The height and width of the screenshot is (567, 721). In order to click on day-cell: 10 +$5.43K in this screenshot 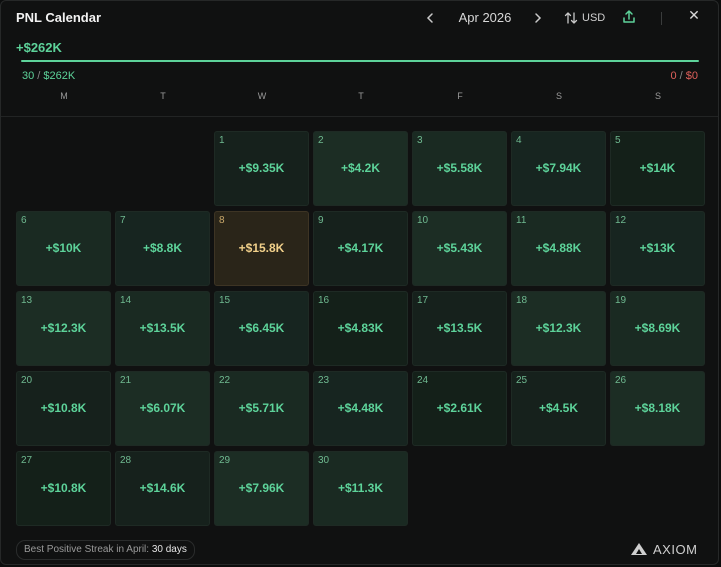, I will do `click(459, 248)`.